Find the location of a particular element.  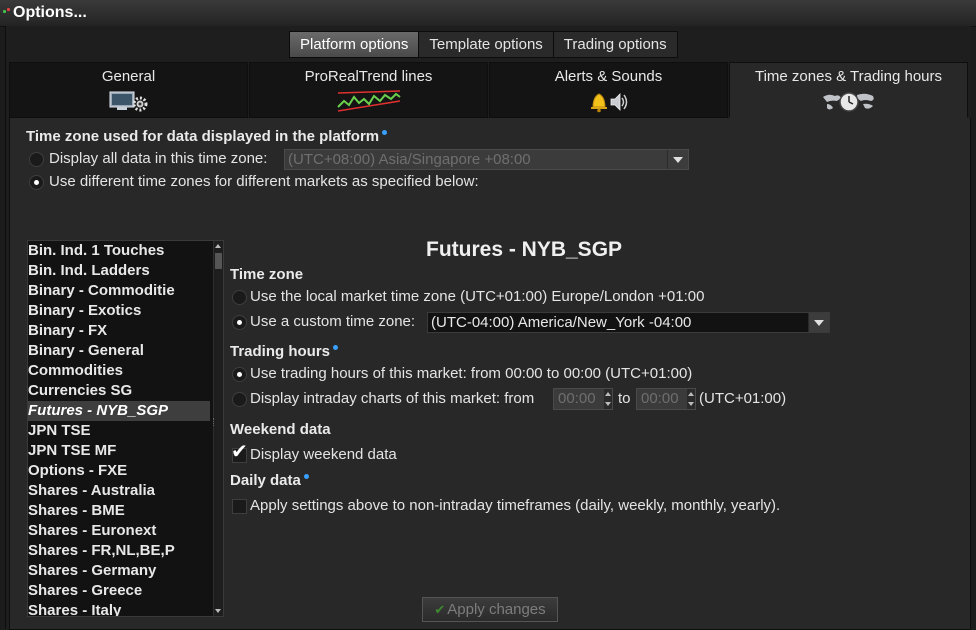

display-all-timezone-radio is located at coordinates (36, 159).